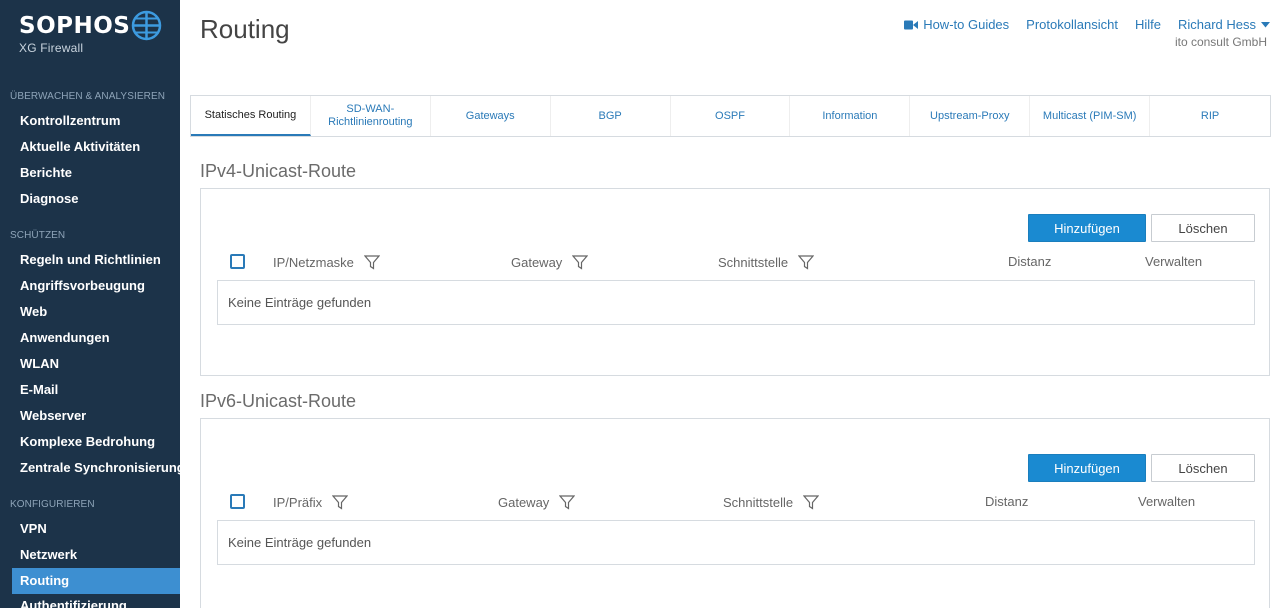 This screenshot has width=1283, height=608. I want to click on ipv4-col-manage: Verwalten, so click(1174, 261).